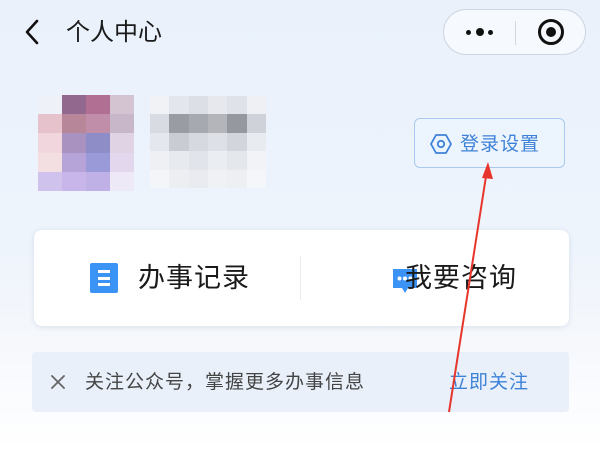 Image resolution: width=600 pixels, height=450 pixels. Describe the element at coordinates (86, 143) in the screenshot. I see `avatar` at that location.